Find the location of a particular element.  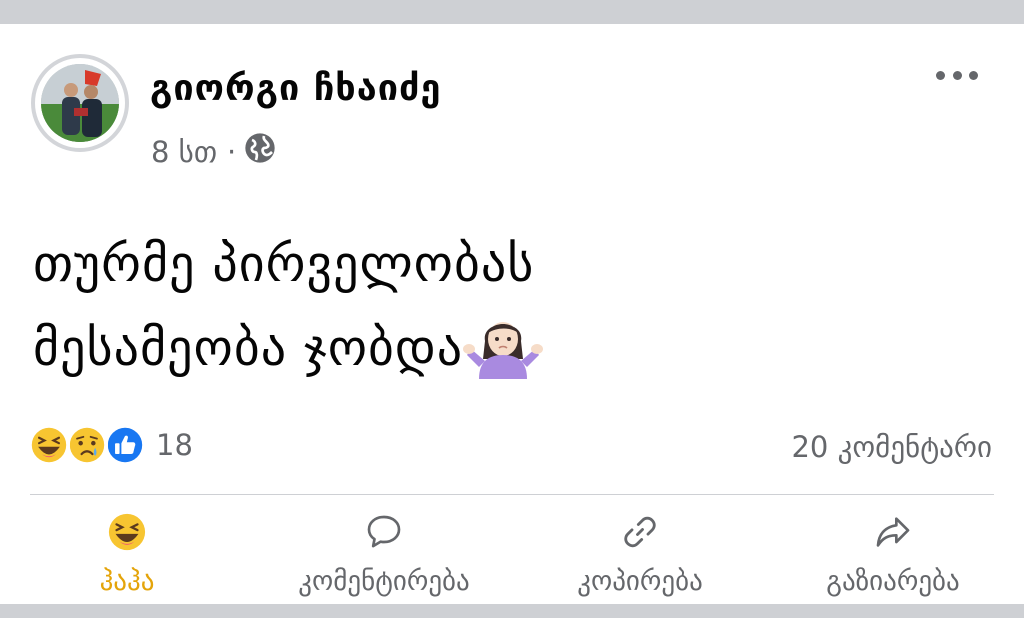

comment-count: 20 კომენტარი is located at coordinates (891, 447).